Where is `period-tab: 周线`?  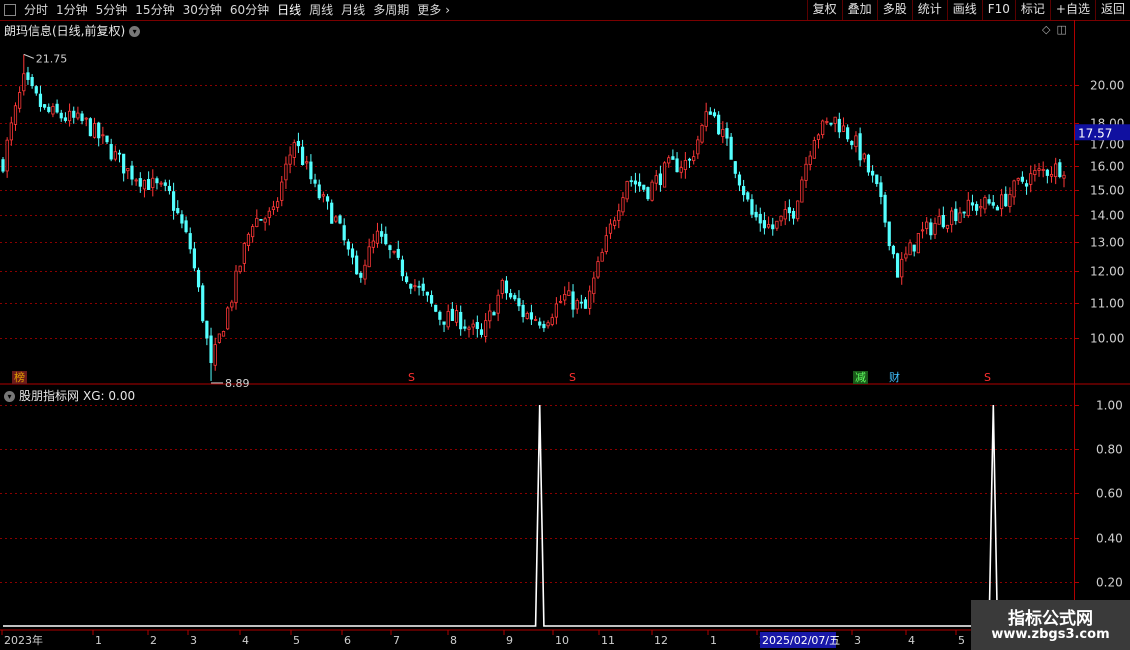 period-tab: 周线 is located at coordinates (321, 10).